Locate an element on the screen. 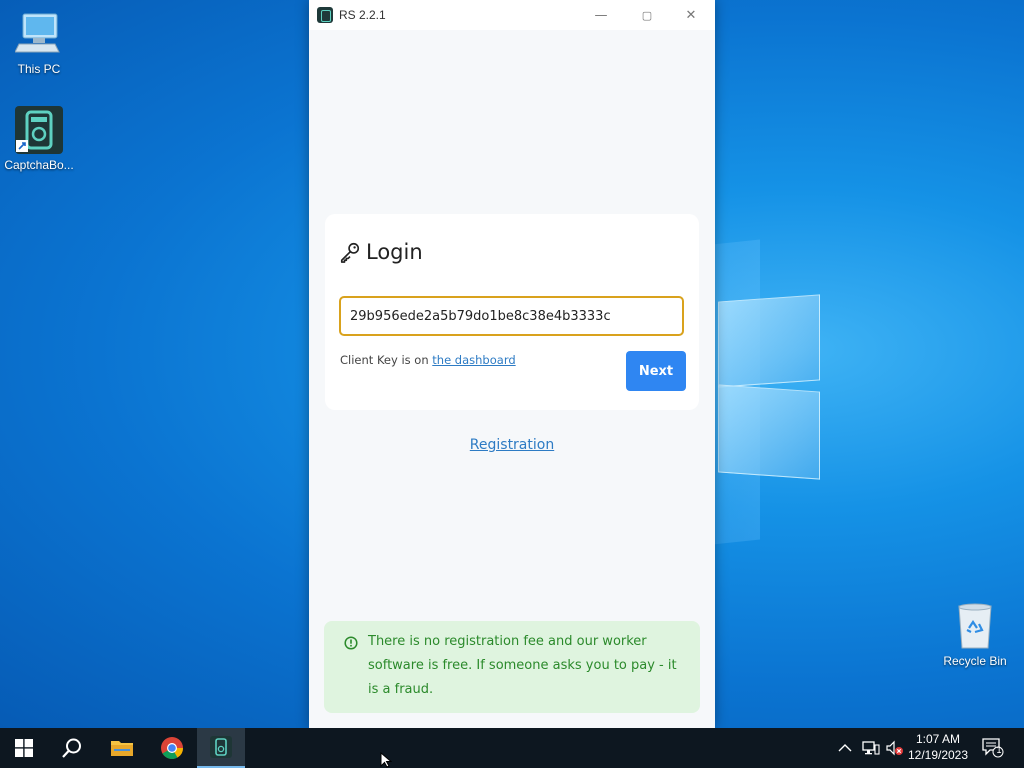 The height and width of the screenshot is (768, 1024). taskbar: 1:07 AM 12/19/2023 1 is located at coordinates (512, 748).